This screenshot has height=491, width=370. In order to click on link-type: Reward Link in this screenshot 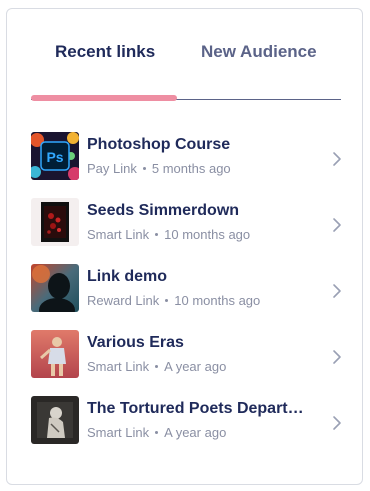, I will do `click(123, 300)`.